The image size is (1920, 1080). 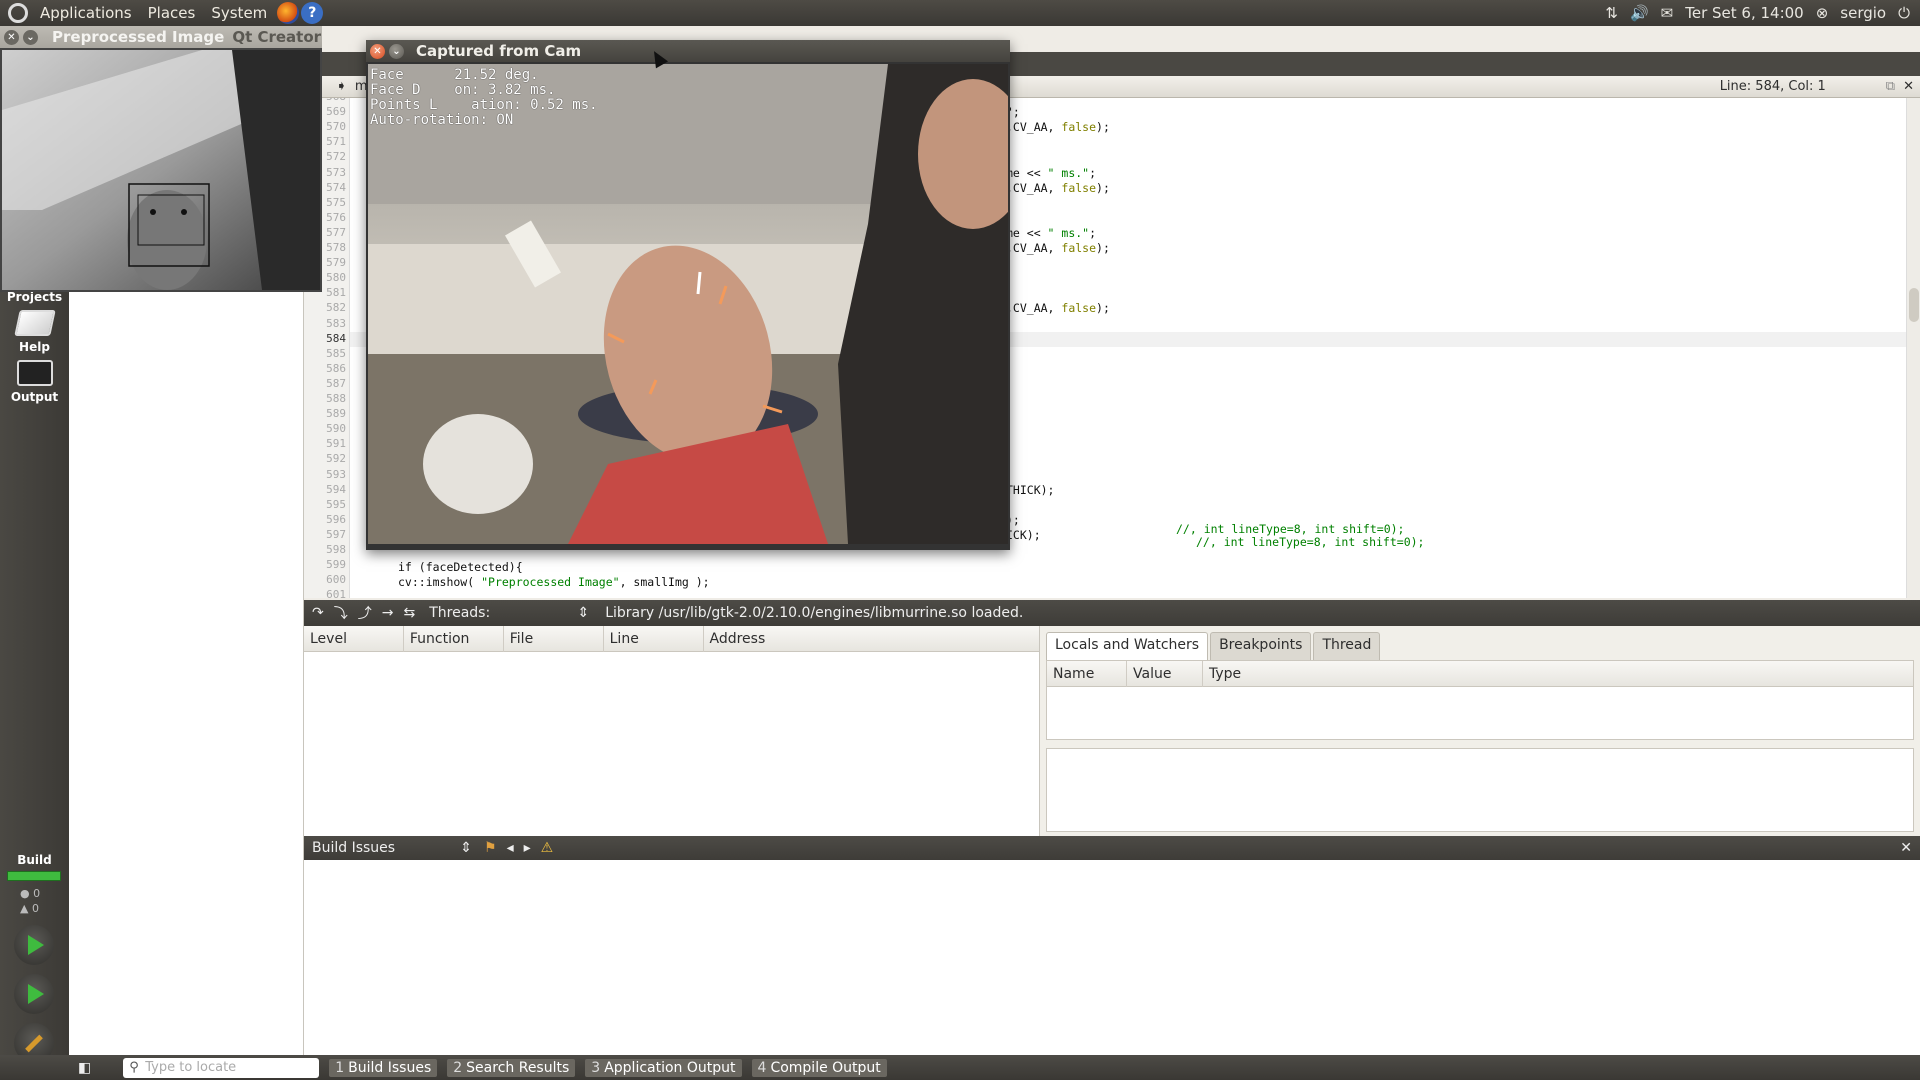 I want to click on power-icon: ⏻, so click(x=1904, y=13).